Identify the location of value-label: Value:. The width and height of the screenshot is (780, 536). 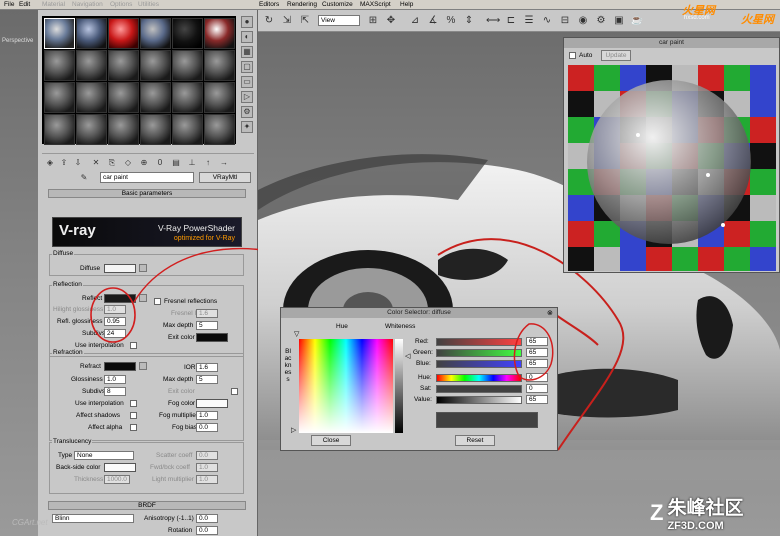
(423, 399).